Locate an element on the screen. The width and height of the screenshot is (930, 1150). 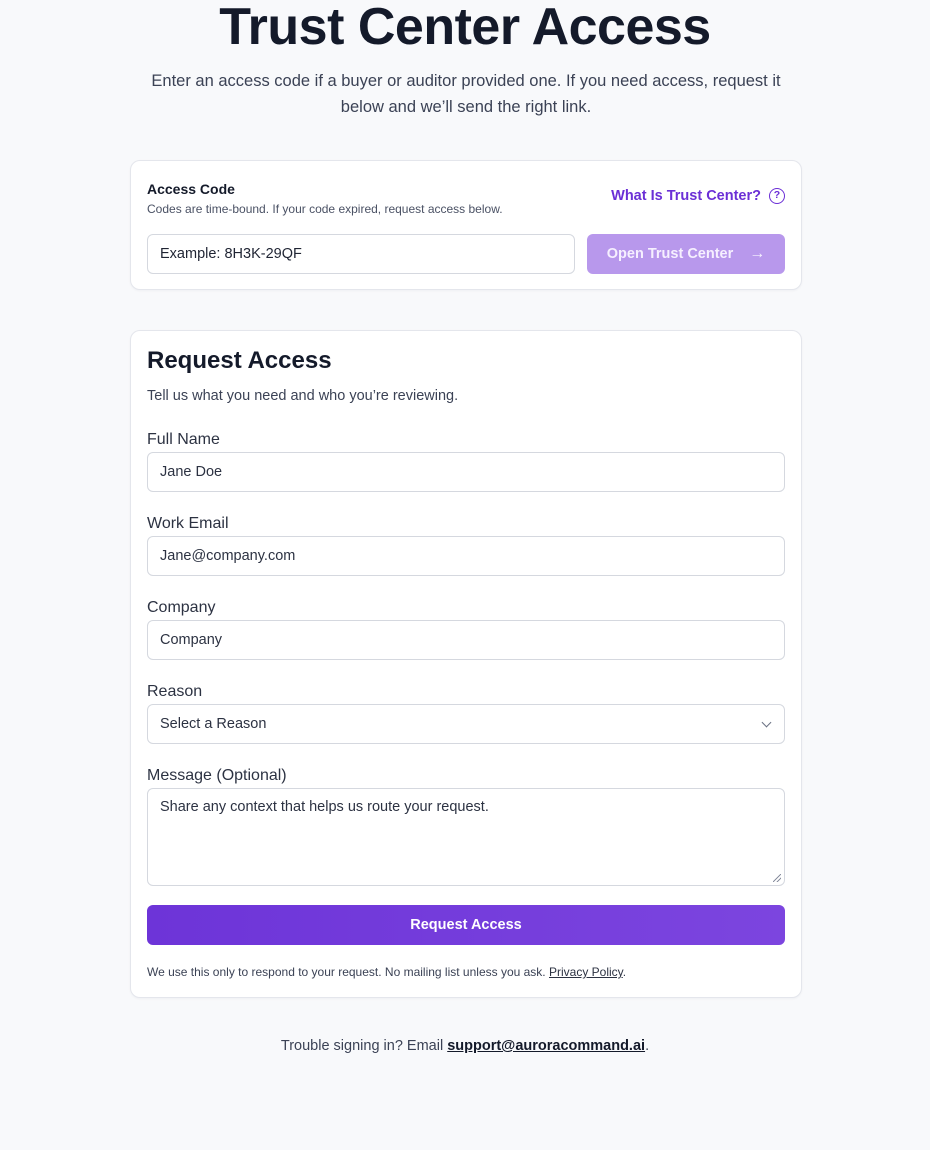
privacy-policy-link: Privacy Policy is located at coordinates (586, 972).